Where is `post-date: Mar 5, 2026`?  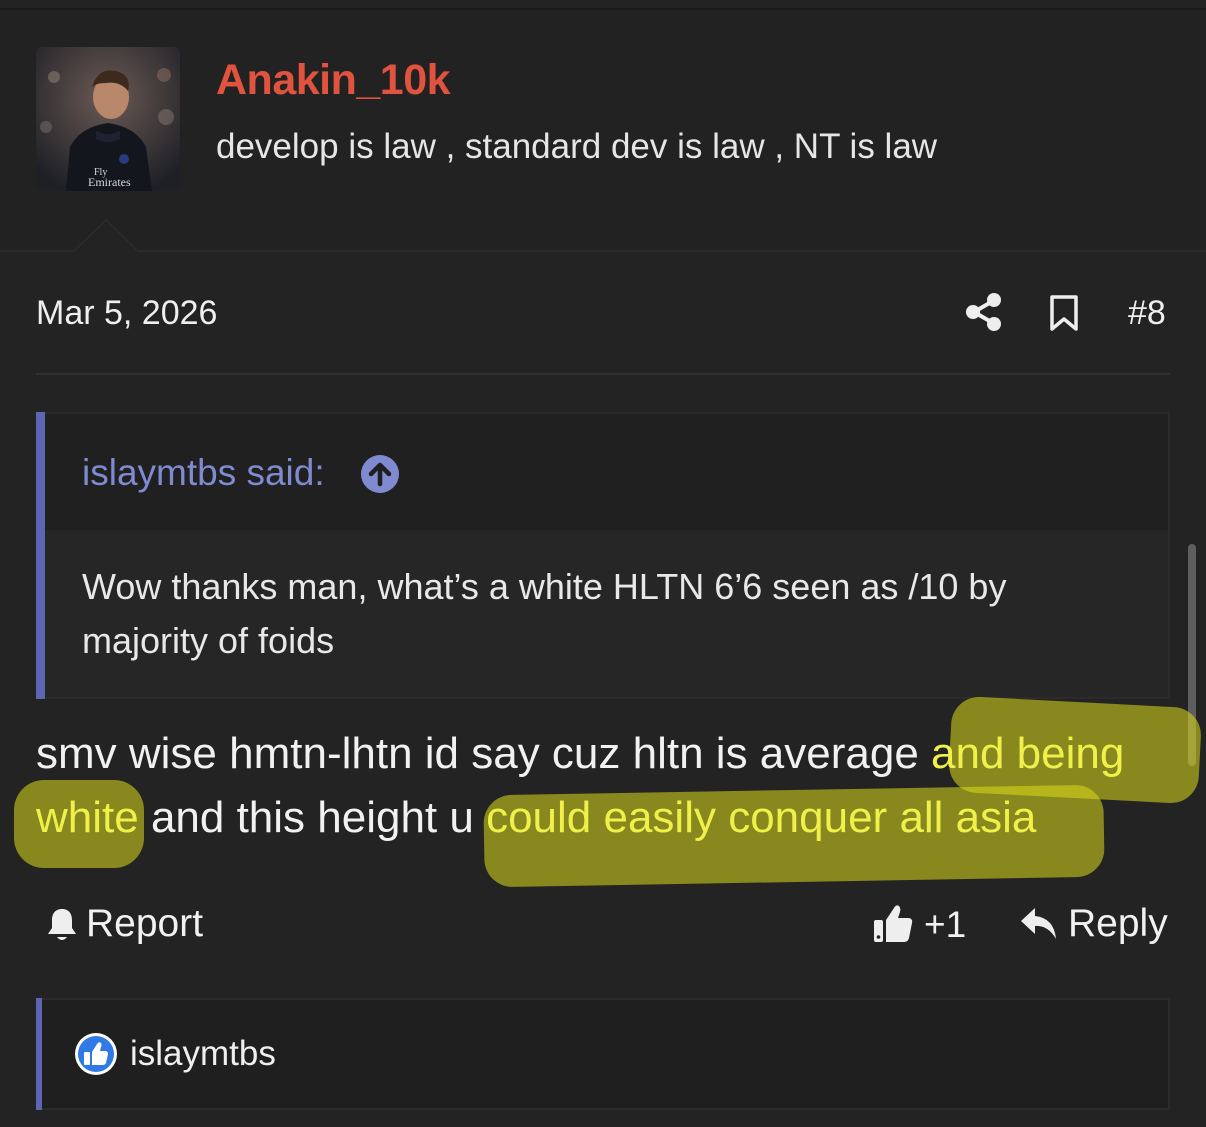
post-date: Mar 5, 2026 is located at coordinates (126, 313).